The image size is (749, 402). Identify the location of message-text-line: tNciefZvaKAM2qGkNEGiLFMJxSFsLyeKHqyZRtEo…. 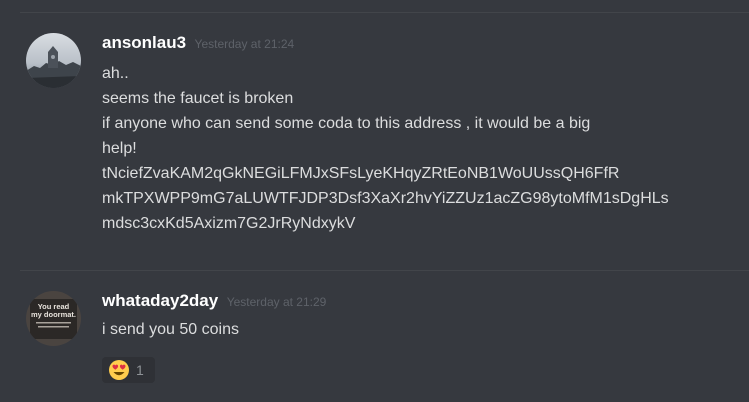
(361, 173).